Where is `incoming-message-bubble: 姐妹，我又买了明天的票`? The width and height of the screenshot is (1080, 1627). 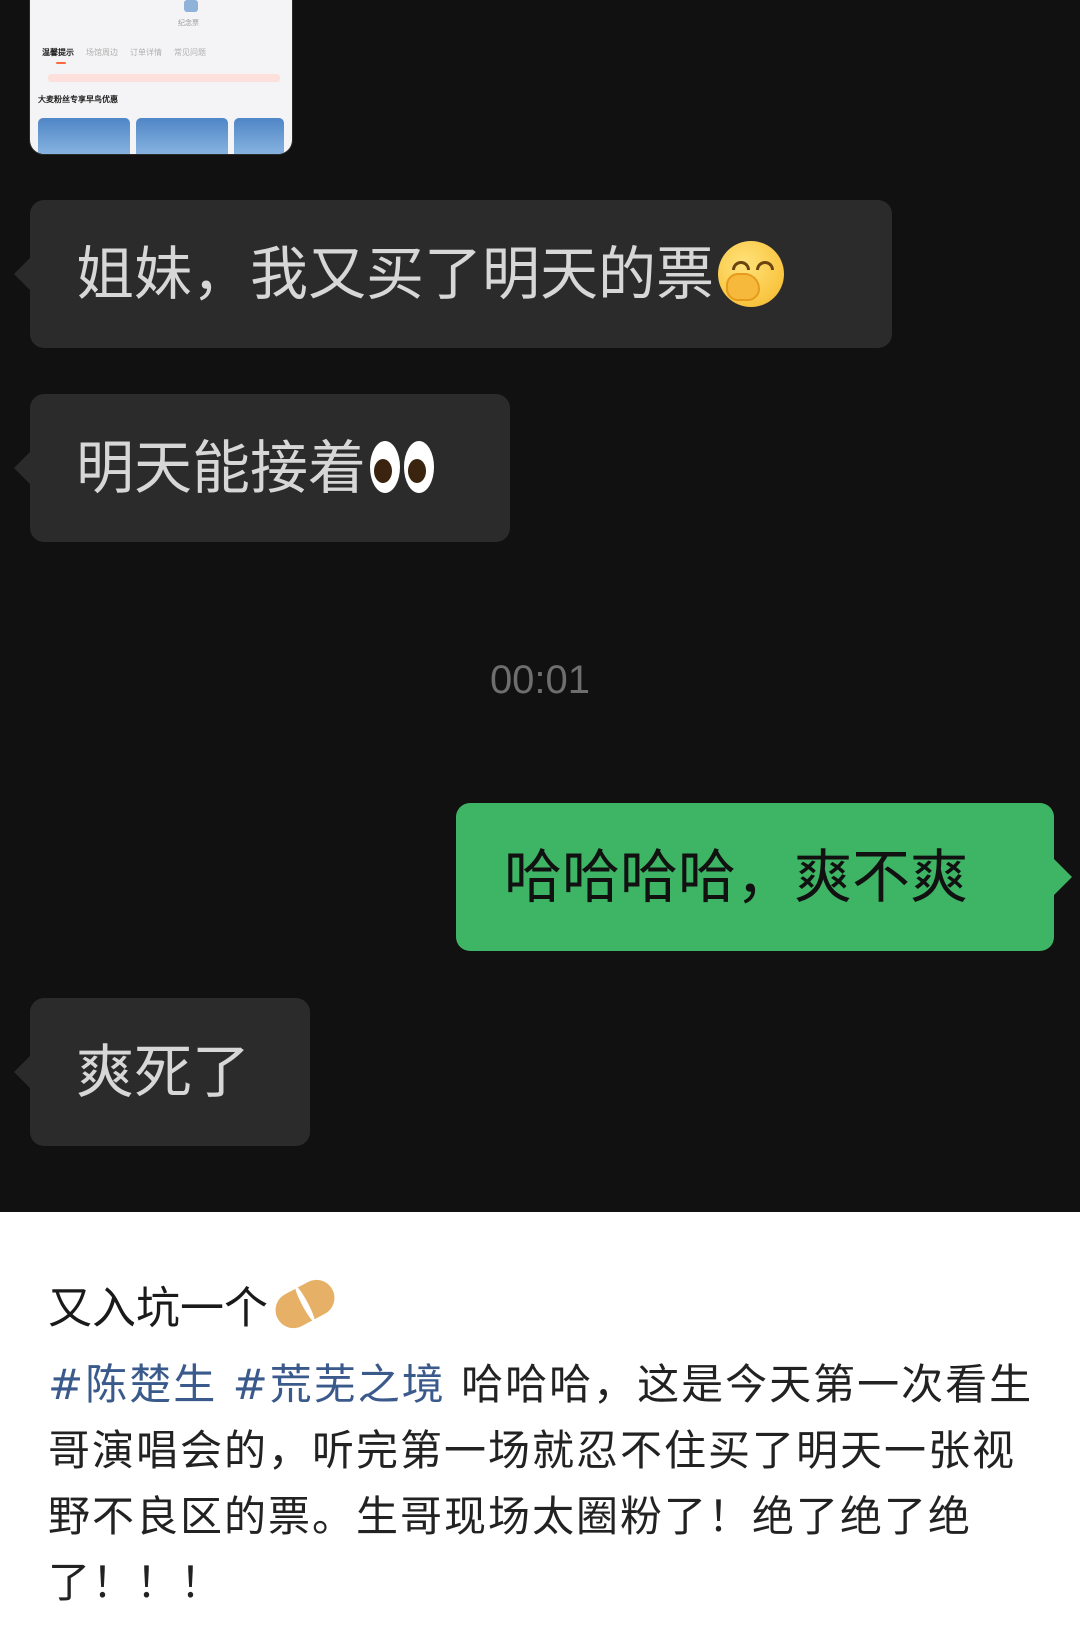
incoming-message-bubble: 姐妹，我又买了明天的票 is located at coordinates (453, 274).